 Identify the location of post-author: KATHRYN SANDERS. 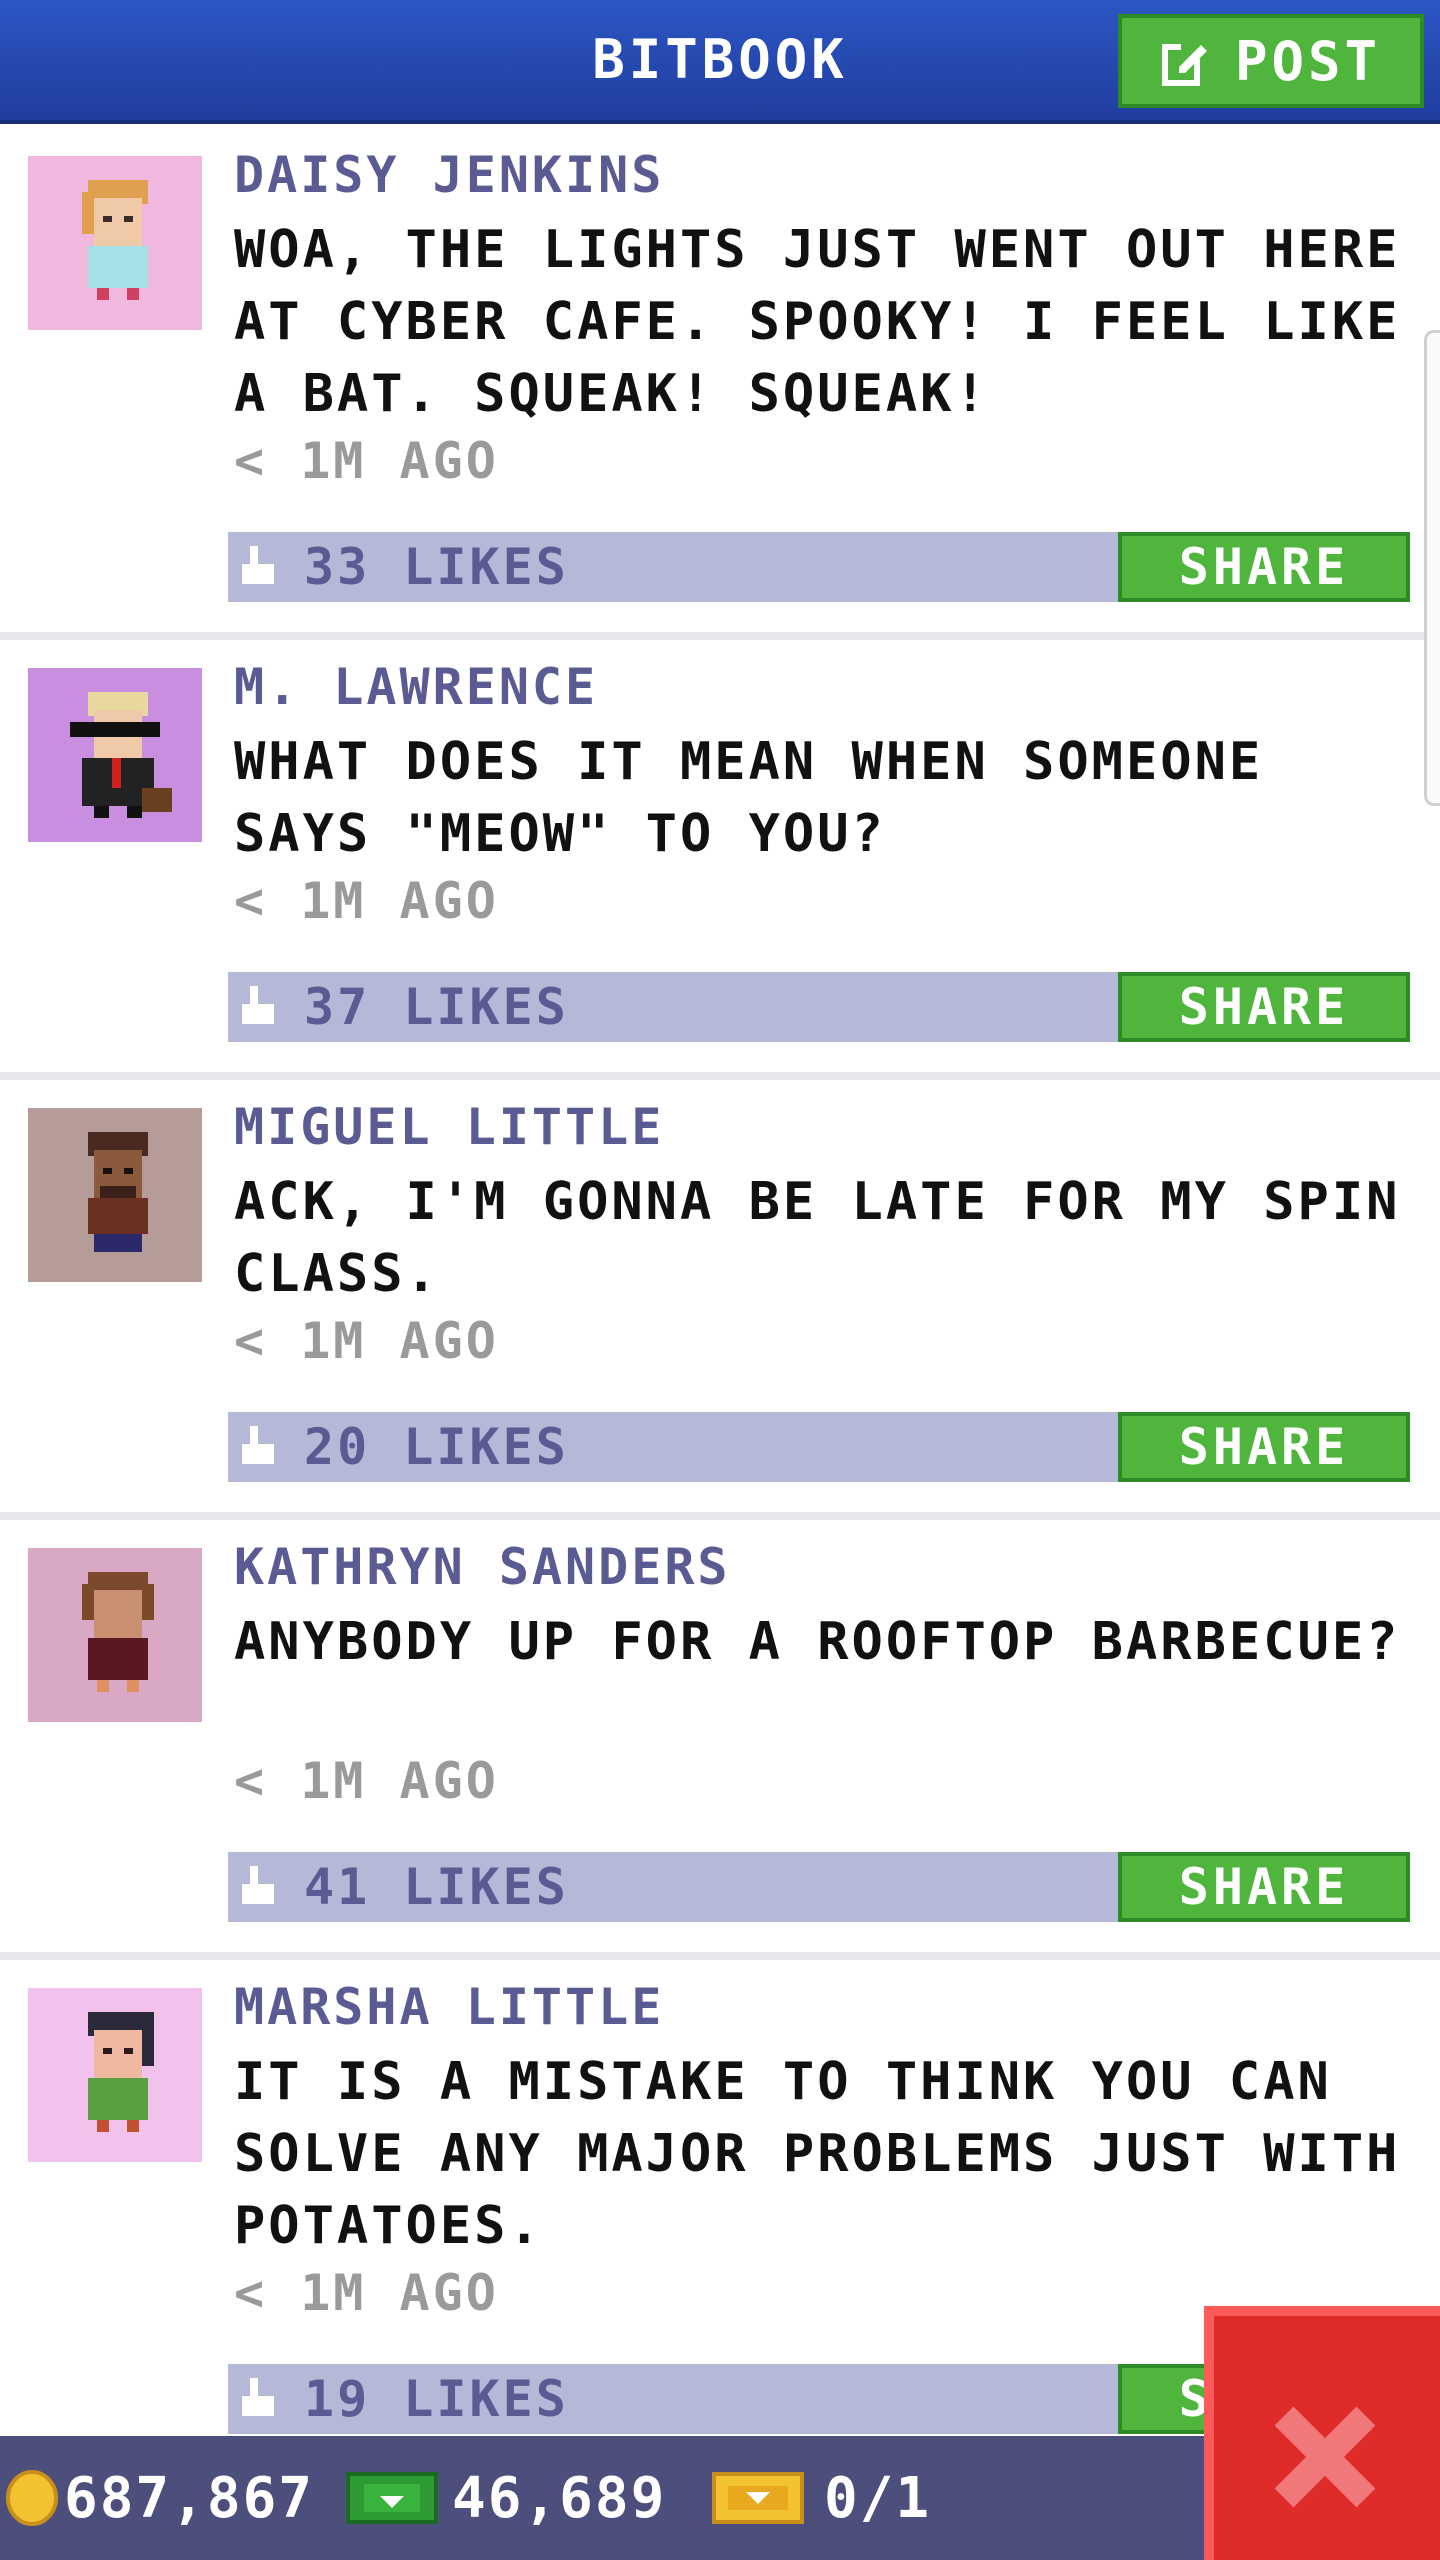
(482, 1567).